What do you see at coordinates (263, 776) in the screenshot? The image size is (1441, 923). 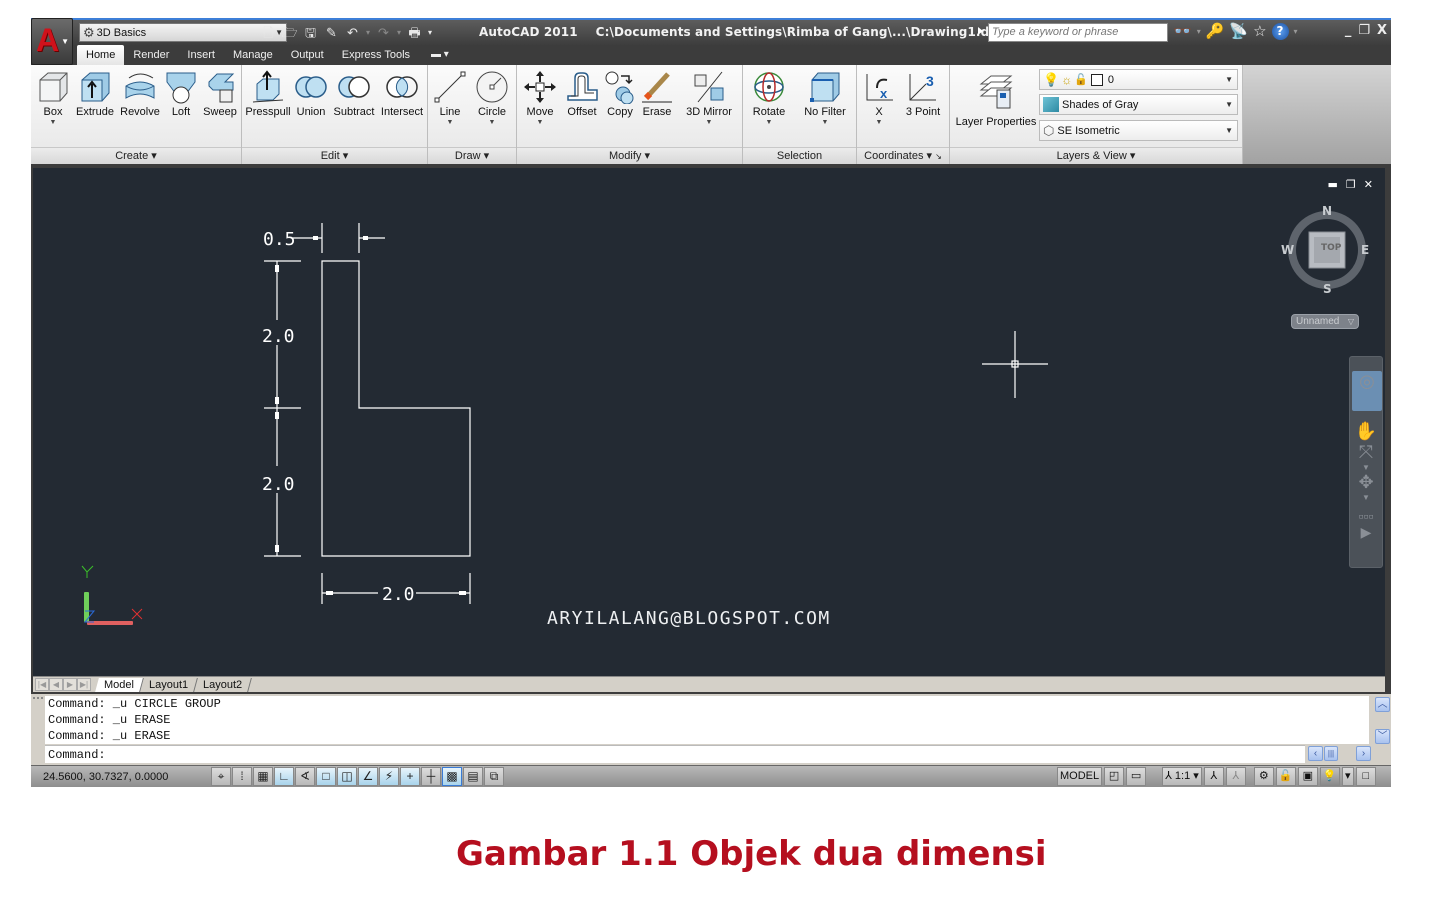 I see `grid-display-icon: ▦` at bounding box center [263, 776].